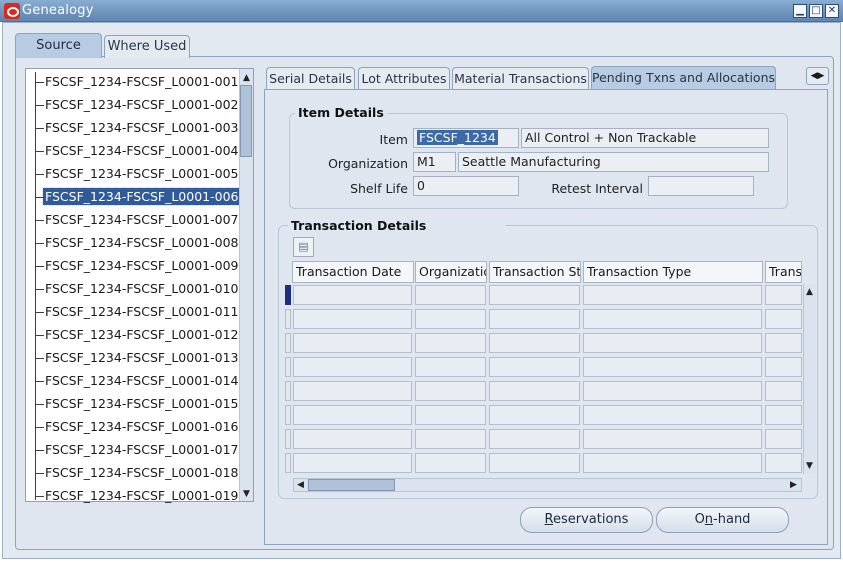  I want to click on tree-item: FSCSF_1234-FSCSF_L0001-007, so click(137, 220).